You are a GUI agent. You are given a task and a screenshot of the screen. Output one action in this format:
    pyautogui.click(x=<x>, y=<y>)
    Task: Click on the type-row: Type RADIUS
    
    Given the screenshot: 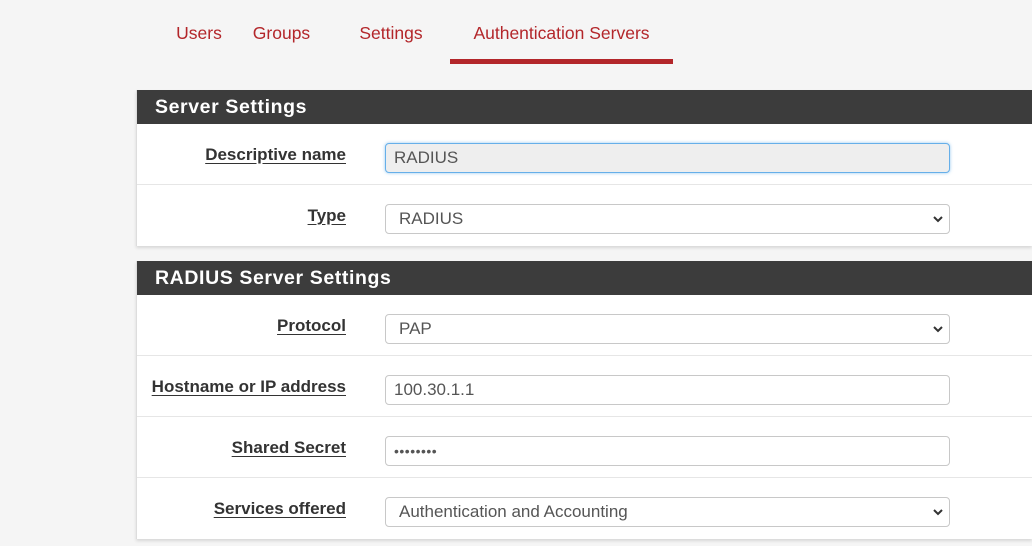 What is the action you would take?
    pyautogui.click(x=584, y=215)
    